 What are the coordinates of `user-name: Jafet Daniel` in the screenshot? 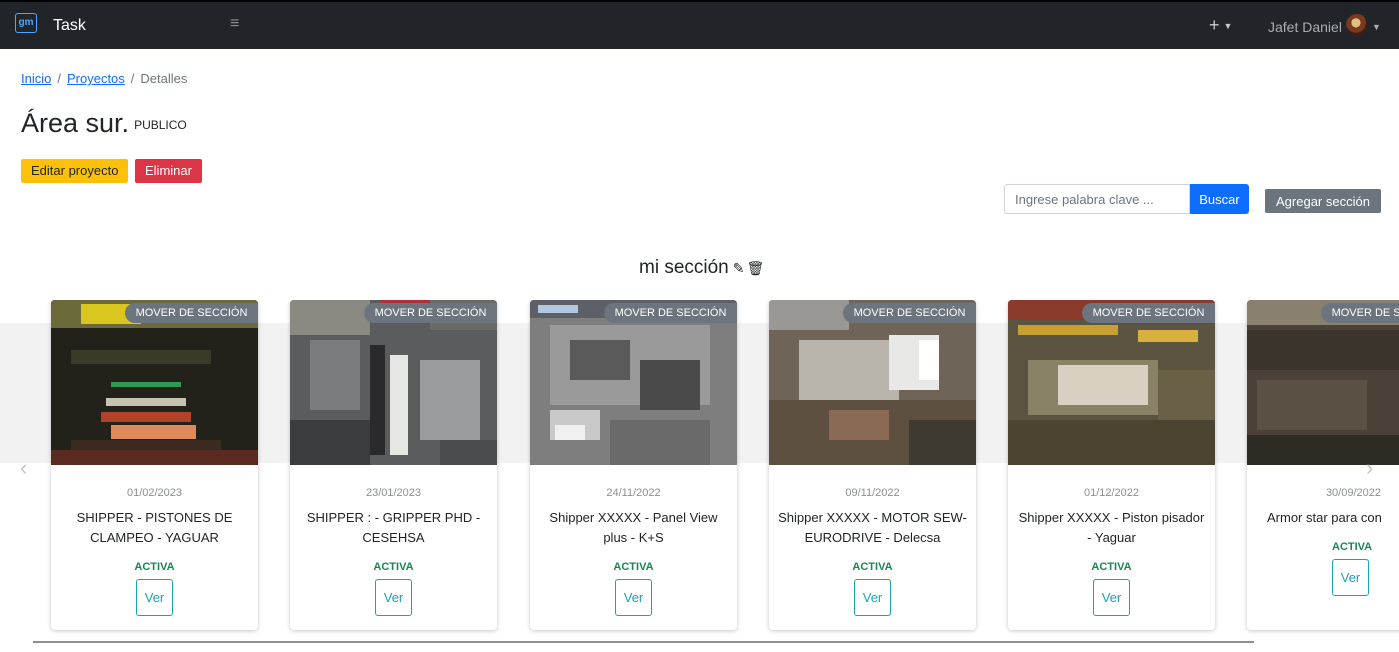 It's located at (1305, 26).